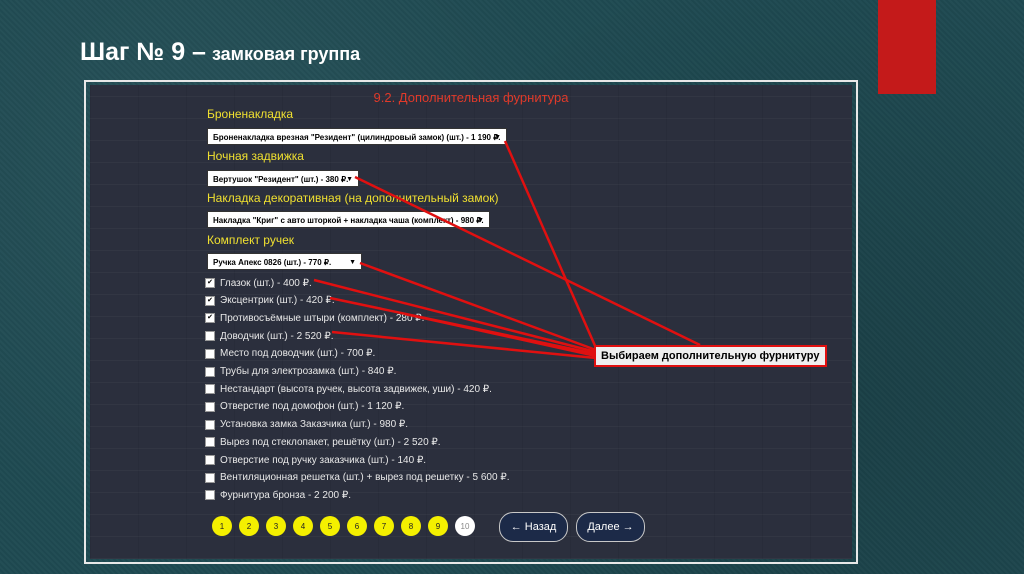  I want to click on callout-arrows, so click(507, 250).